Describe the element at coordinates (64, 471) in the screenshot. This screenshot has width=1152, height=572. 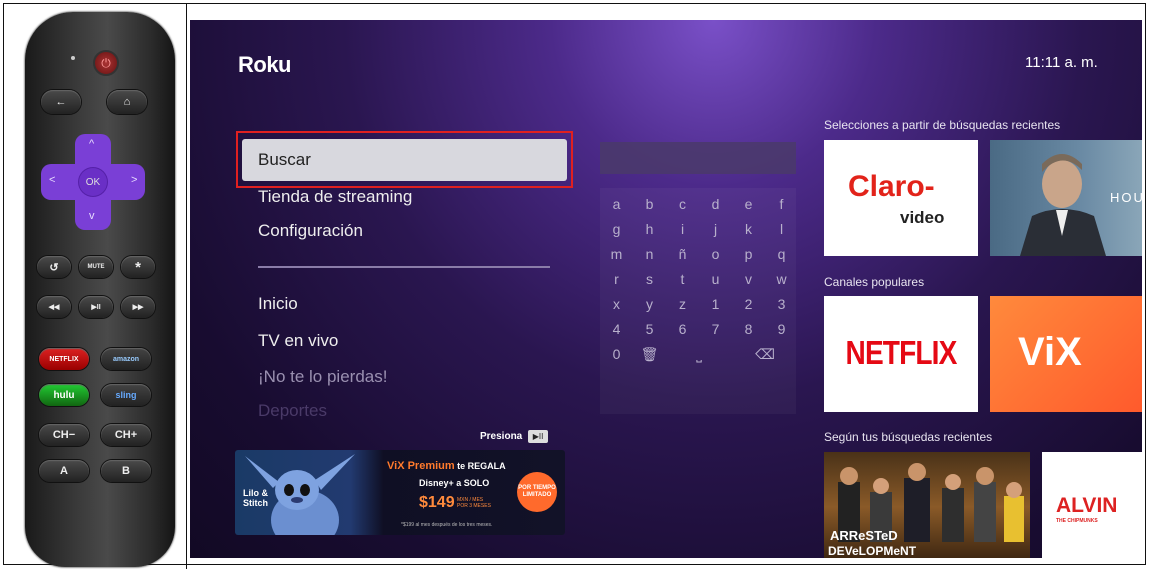
I see `a-button: A` at that location.